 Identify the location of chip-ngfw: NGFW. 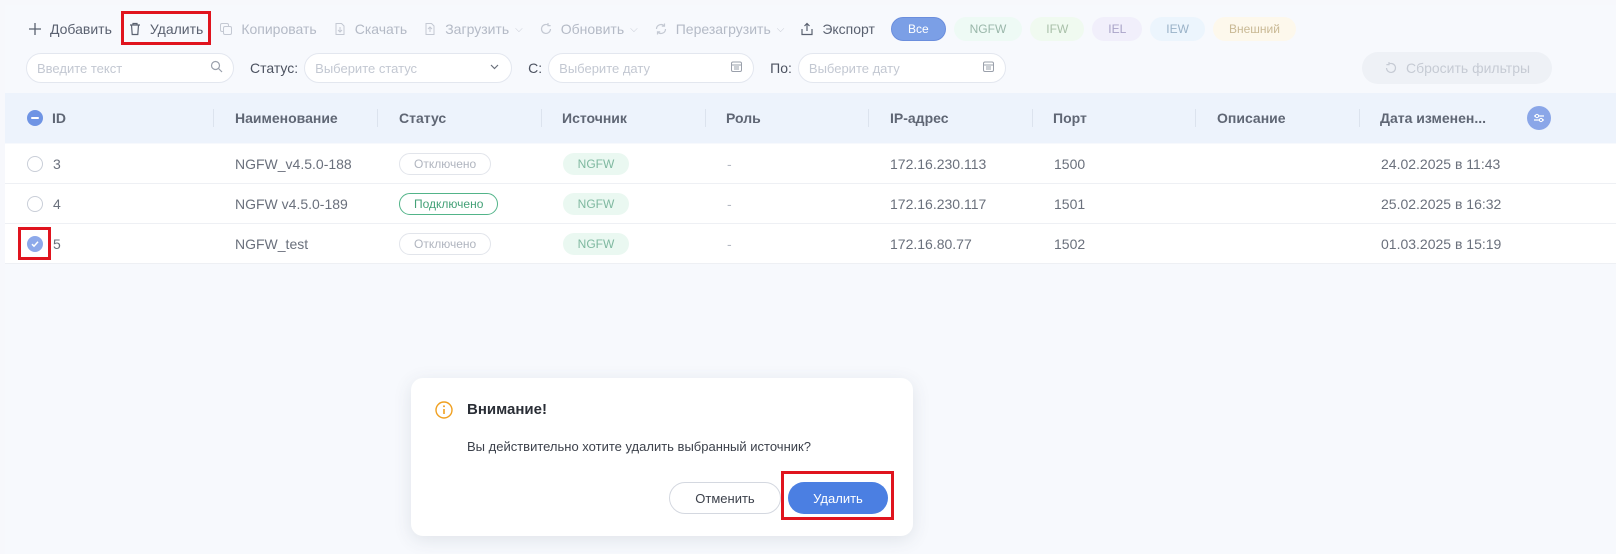
(988, 29).